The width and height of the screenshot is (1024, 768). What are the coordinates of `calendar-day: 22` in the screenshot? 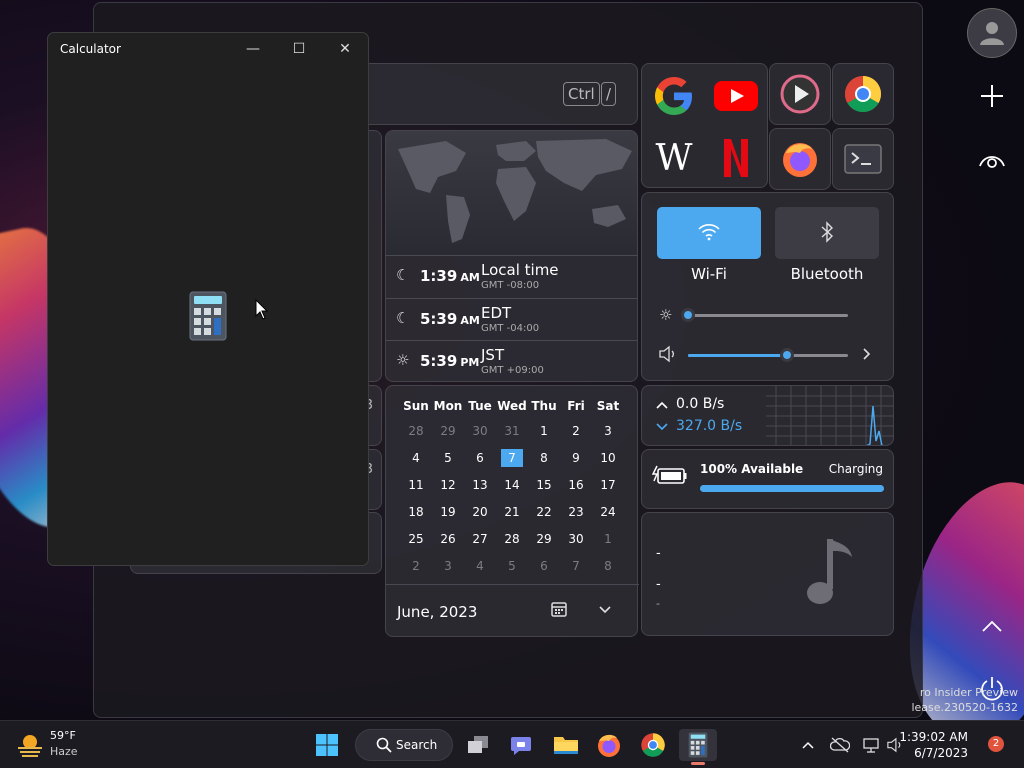 It's located at (544, 512).